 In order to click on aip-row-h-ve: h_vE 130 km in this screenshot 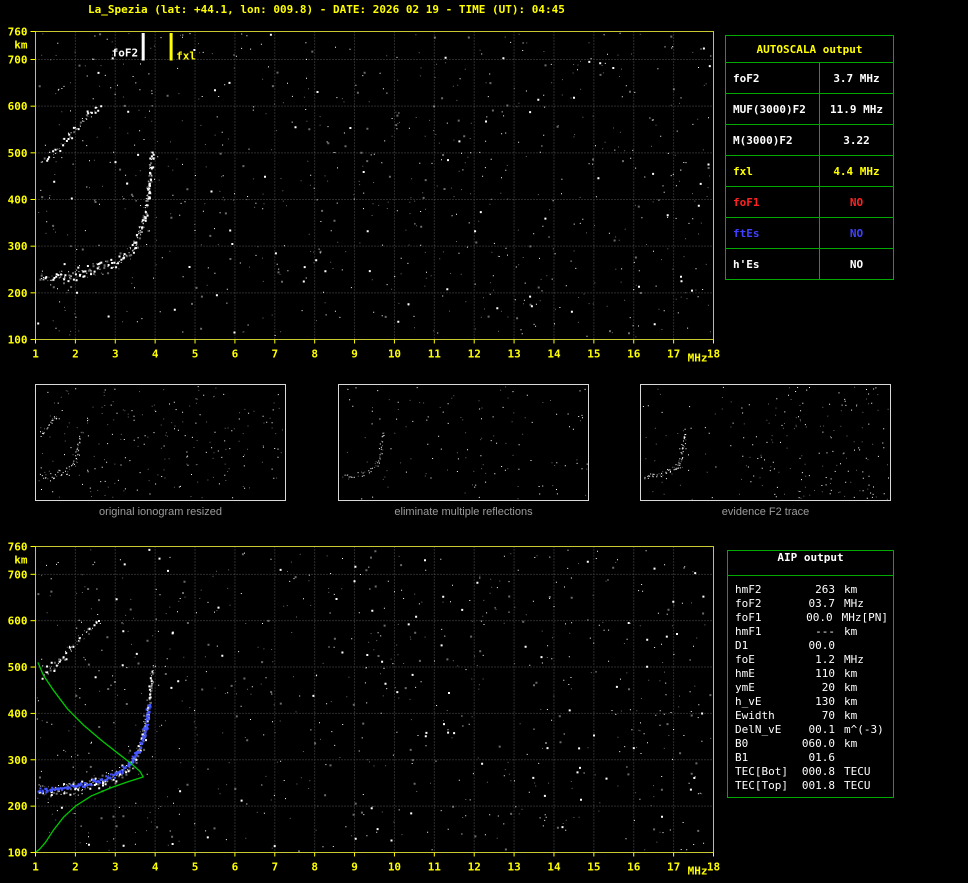, I will do `click(810, 701)`.